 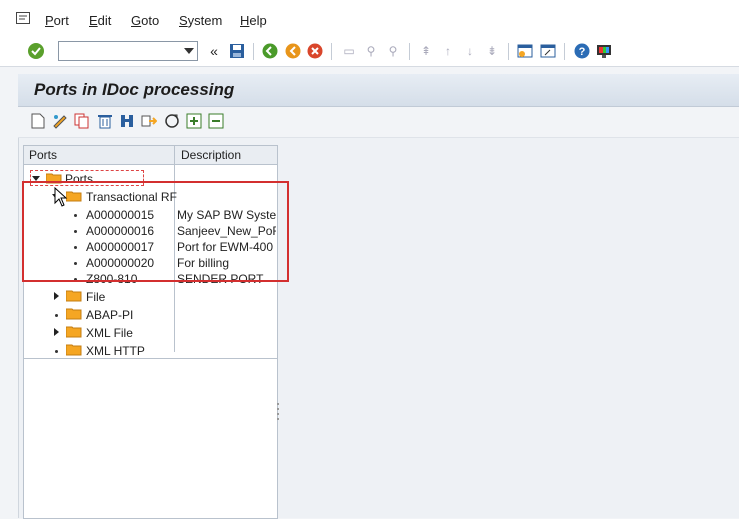 I want to click on find-icon, so click(x=127, y=121).